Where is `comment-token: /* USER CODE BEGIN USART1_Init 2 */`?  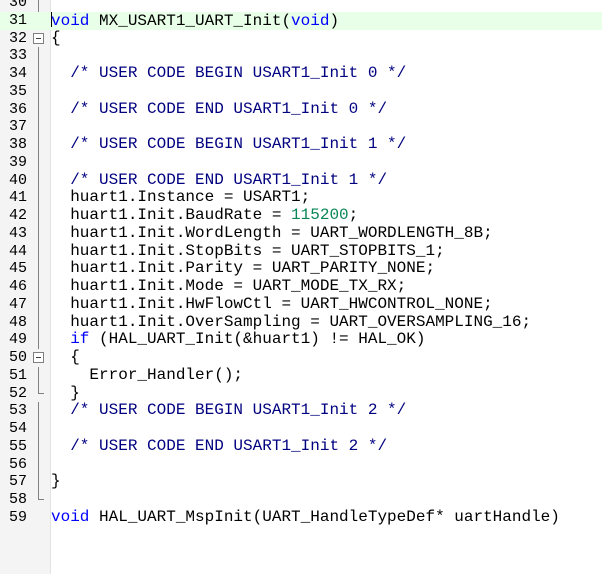
comment-token: /* USER CODE BEGIN USART1_Init 2 */ is located at coordinates (229, 410).